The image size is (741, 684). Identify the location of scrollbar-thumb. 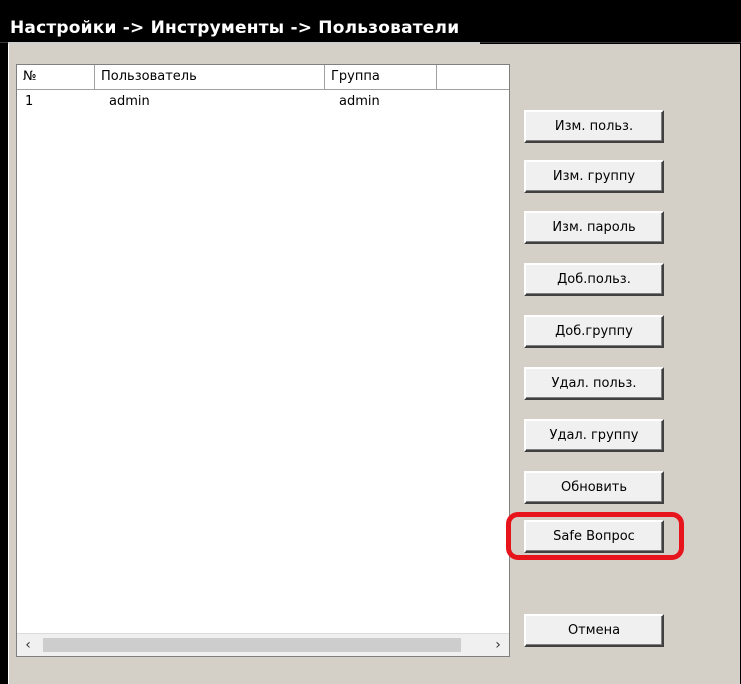
(252, 645).